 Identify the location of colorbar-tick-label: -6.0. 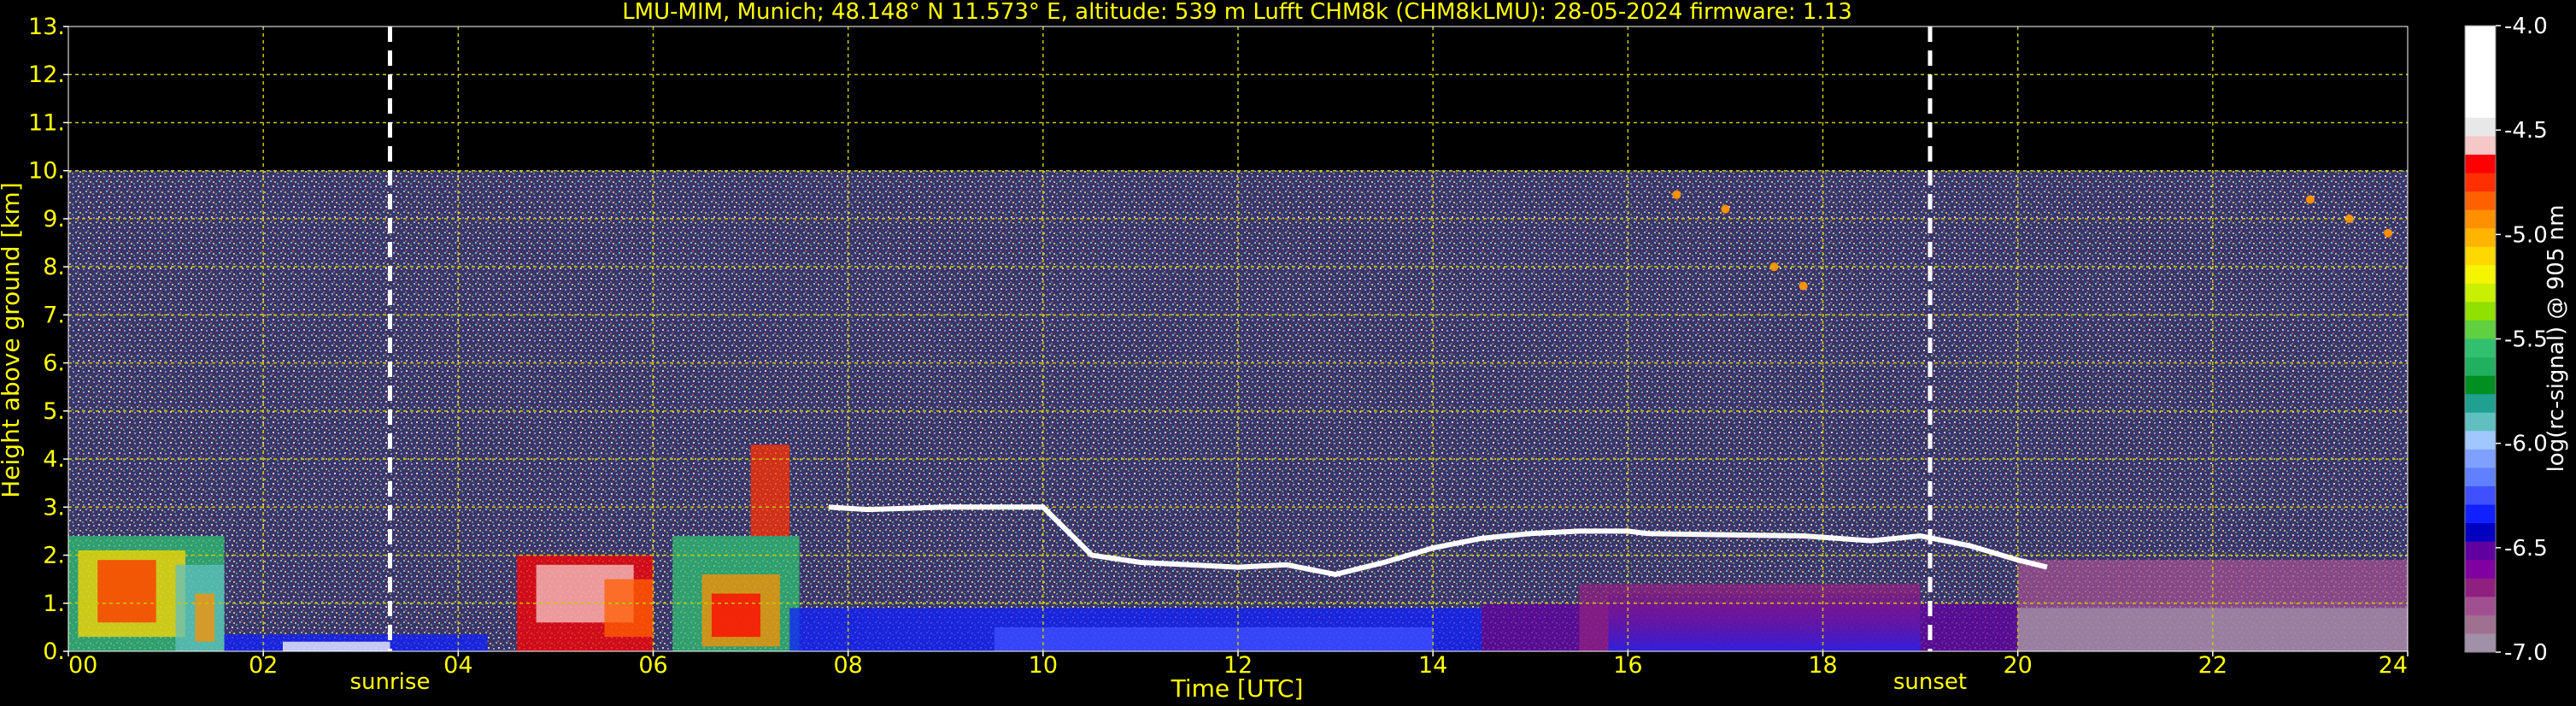
(2526, 444).